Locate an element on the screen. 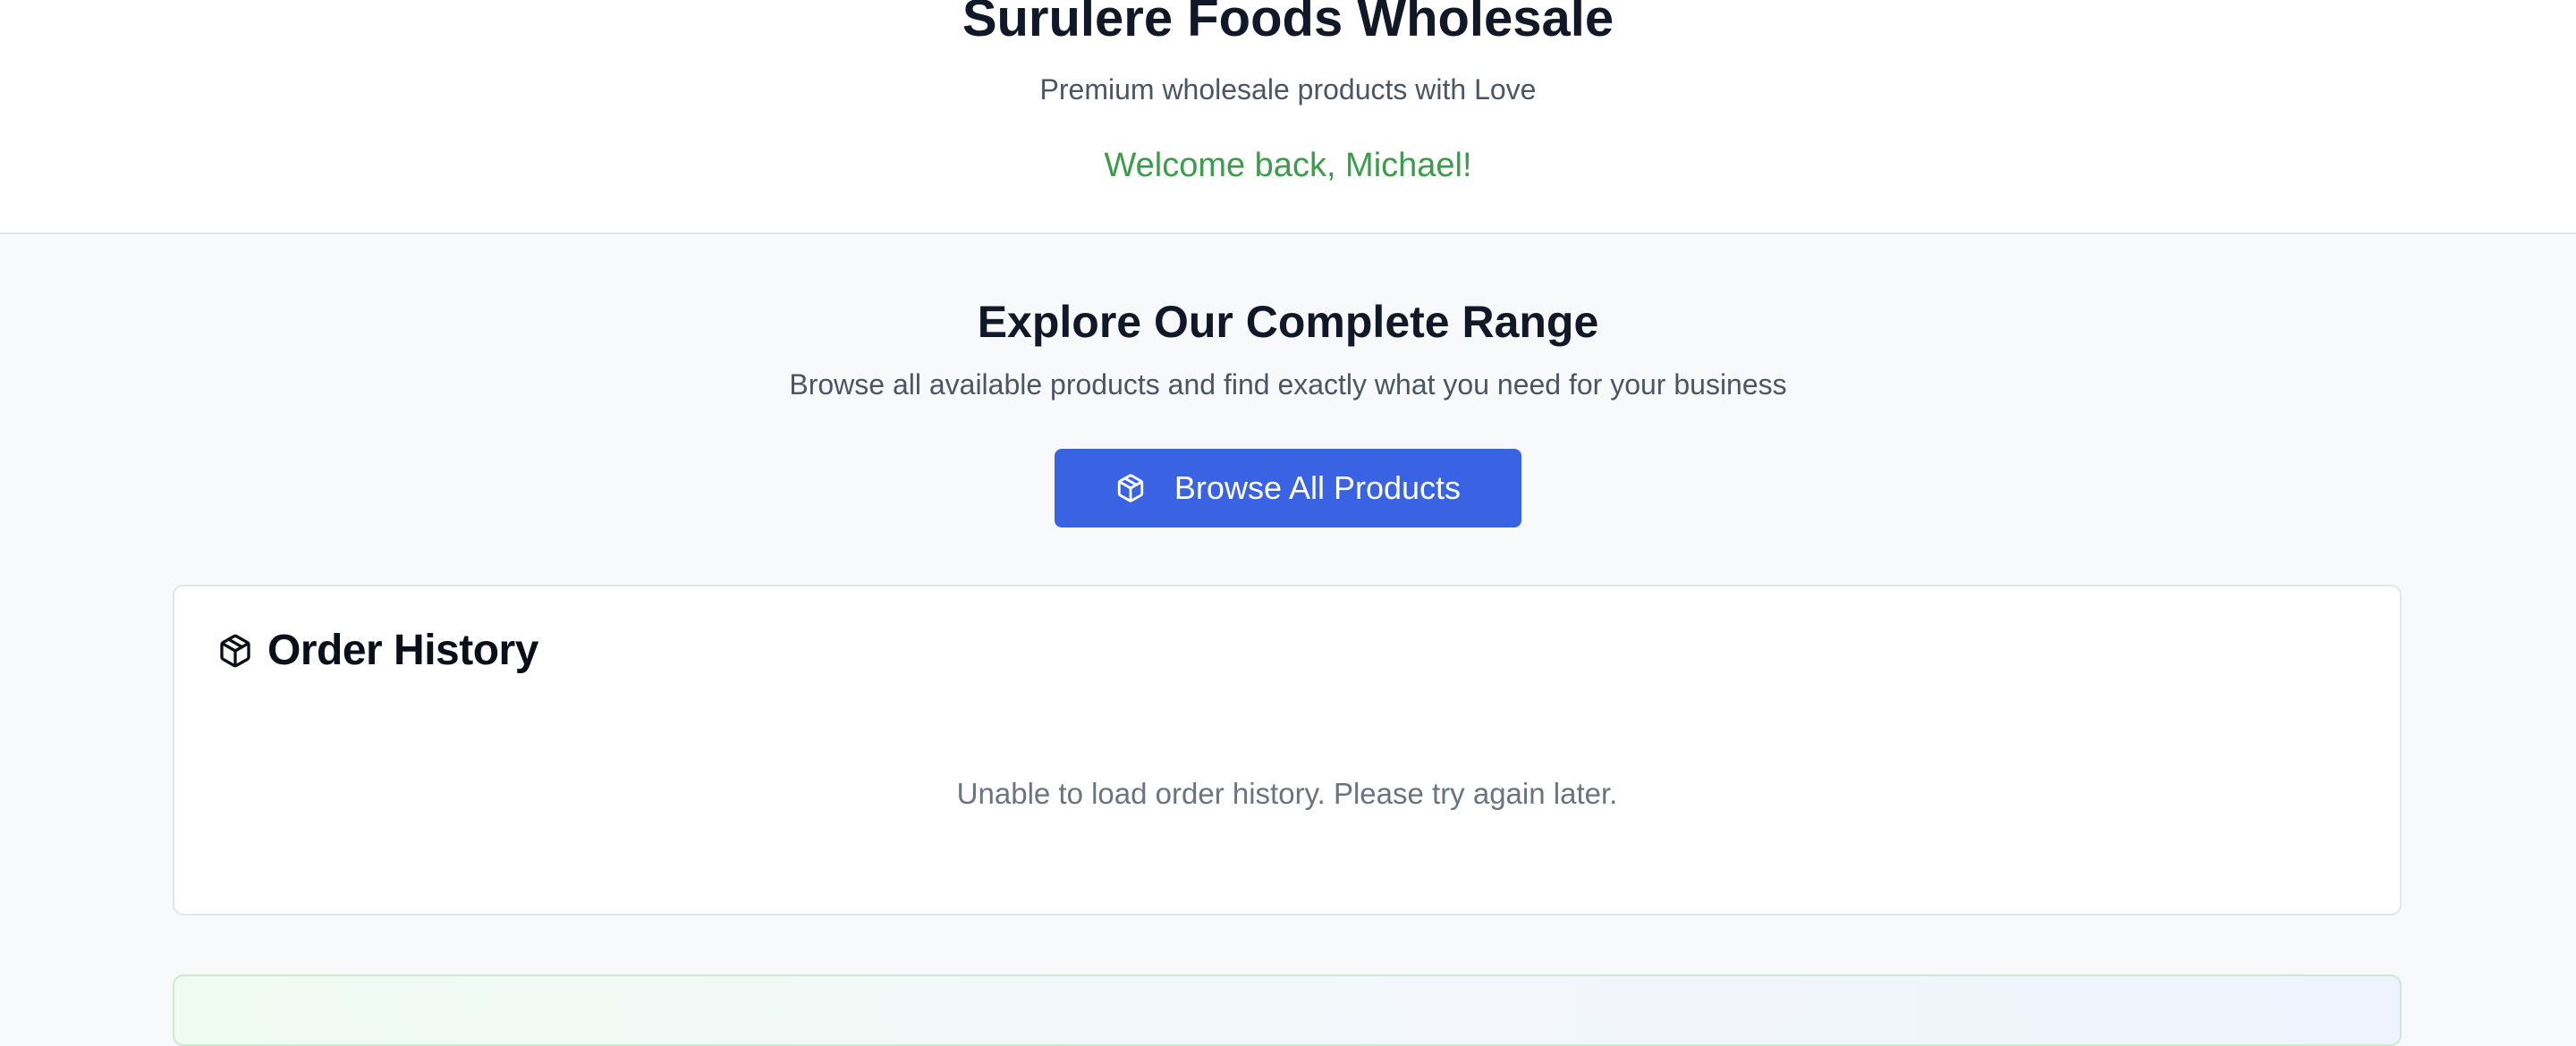 Image resolution: width=2576 pixels, height=1046 pixels. site-tagline: Premium wholesale products with Love is located at coordinates (1288, 89).